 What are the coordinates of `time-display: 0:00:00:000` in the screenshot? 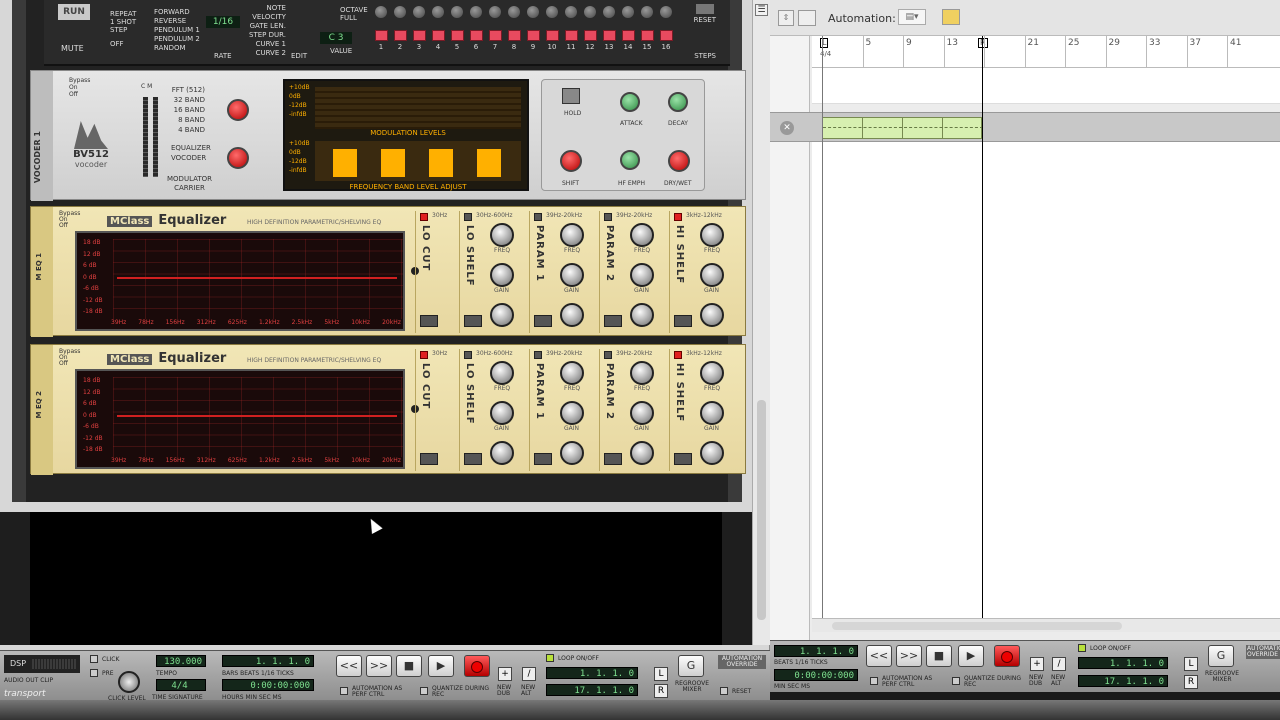 It's located at (268, 685).